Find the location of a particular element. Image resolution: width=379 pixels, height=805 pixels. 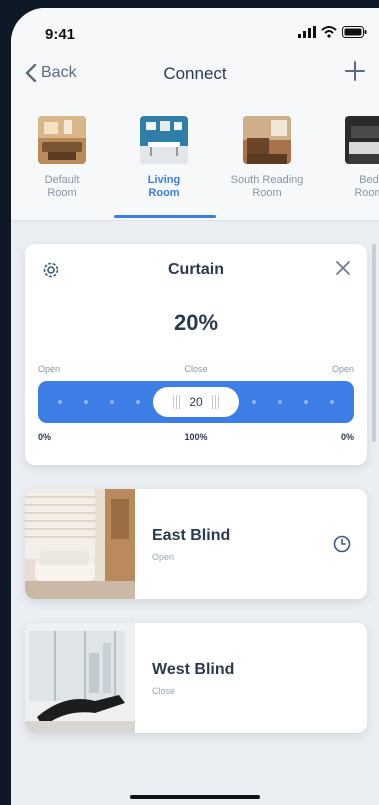

scale-right: 0% is located at coordinates (347, 437).